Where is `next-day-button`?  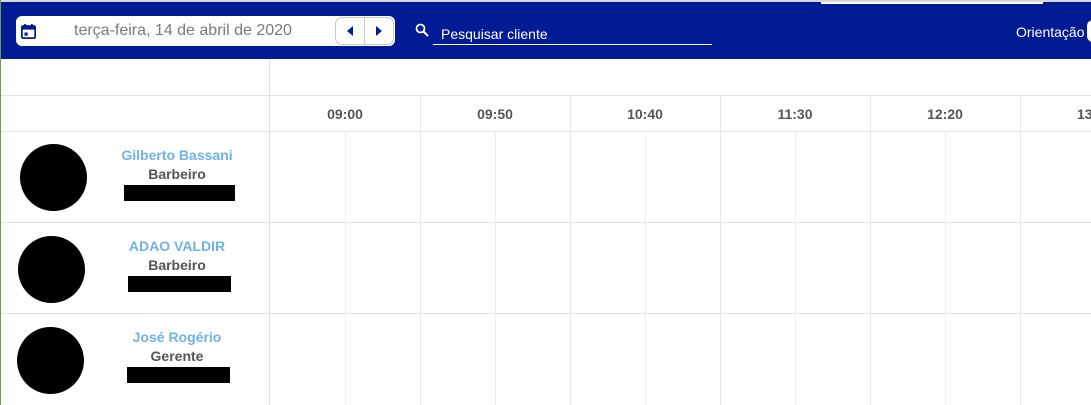 next-day-button is located at coordinates (378, 31).